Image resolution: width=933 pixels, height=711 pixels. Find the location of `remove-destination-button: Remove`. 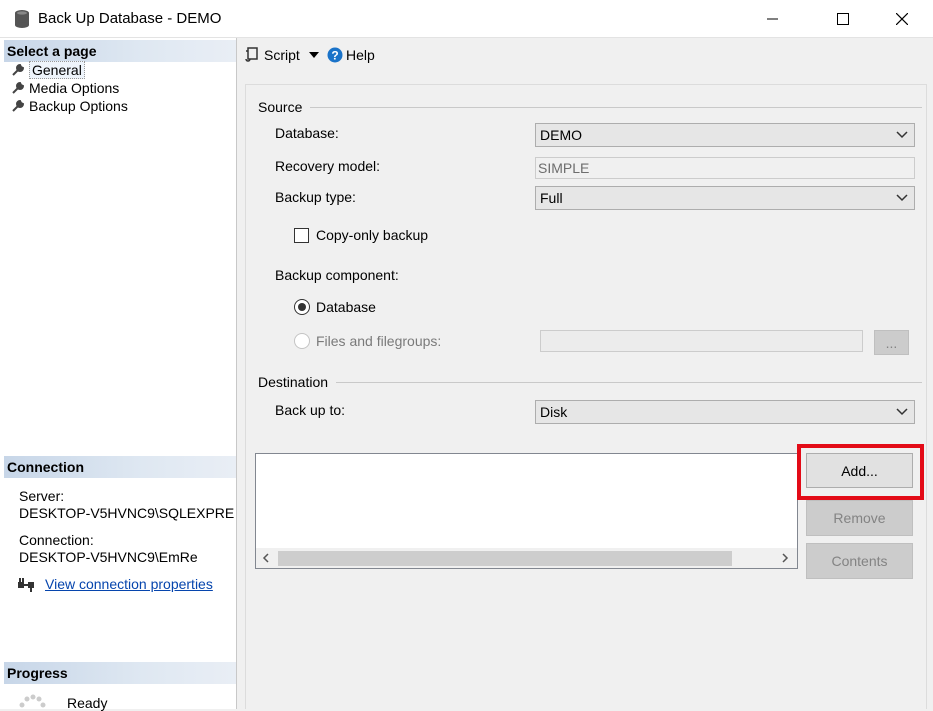

remove-destination-button: Remove is located at coordinates (859, 518).